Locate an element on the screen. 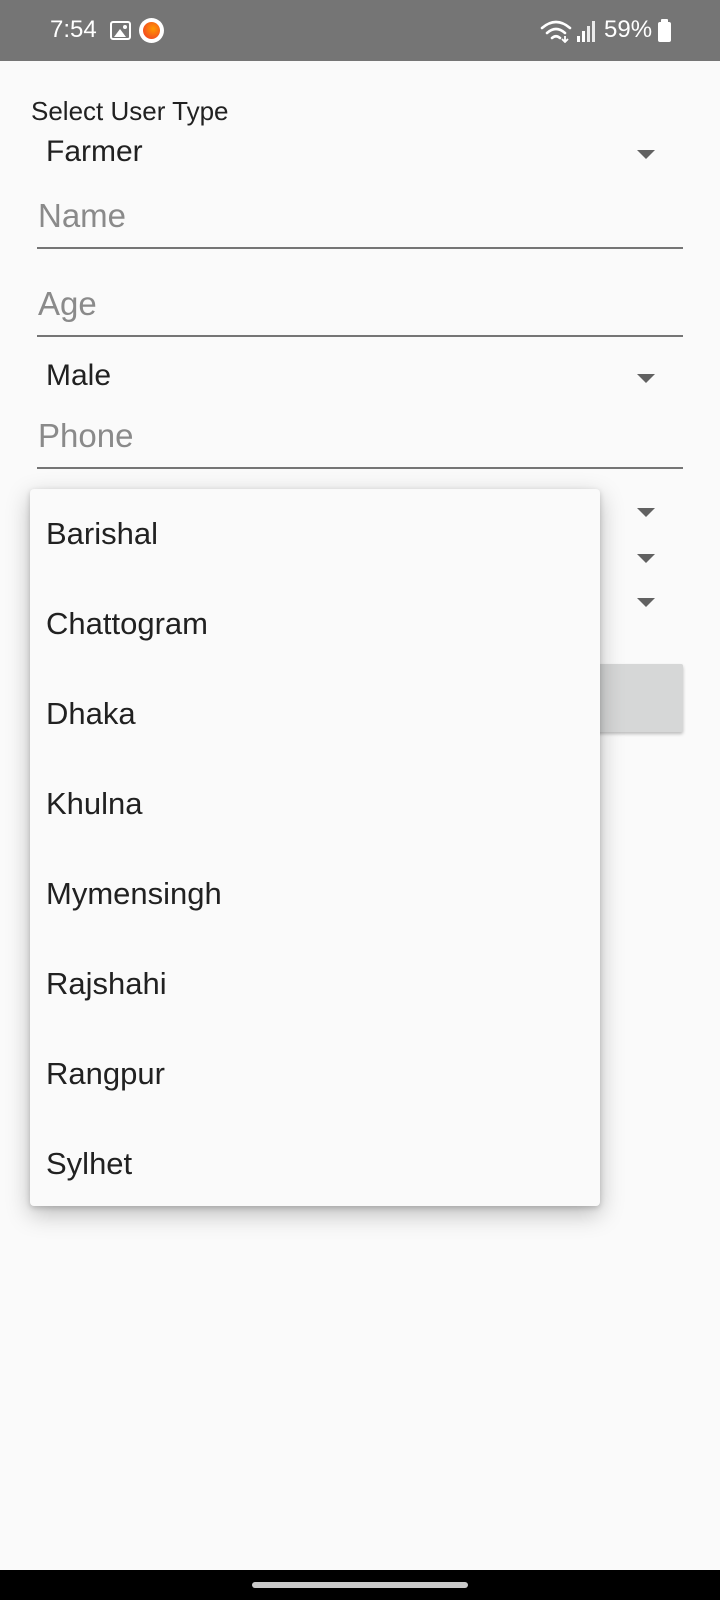 The width and height of the screenshot is (720, 1600). home-gesture-handle is located at coordinates (360, 1585).